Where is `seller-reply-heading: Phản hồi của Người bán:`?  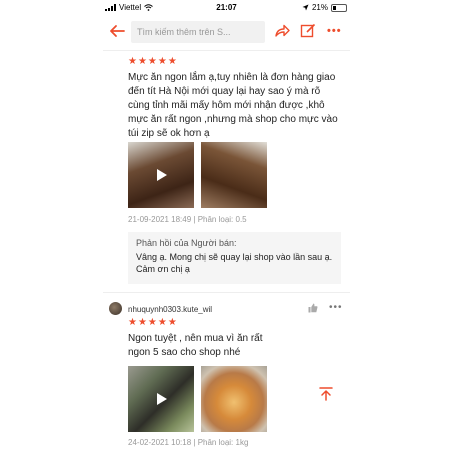
seller-reply-heading: Phản hồi của Người bán: is located at coordinates (186, 243).